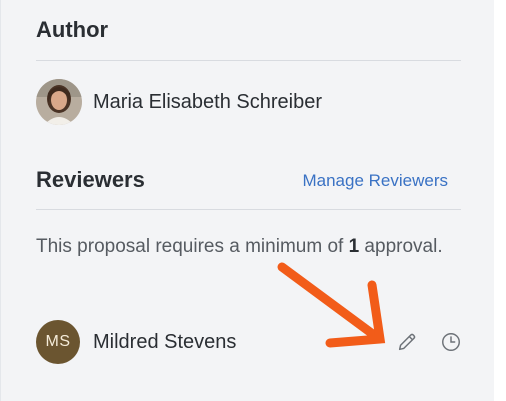 This screenshot has width=506, height=401. Describe the element at coordinates (90, 179) in the screenshot. I see `reviewers-heading: Reviewers` at that location.